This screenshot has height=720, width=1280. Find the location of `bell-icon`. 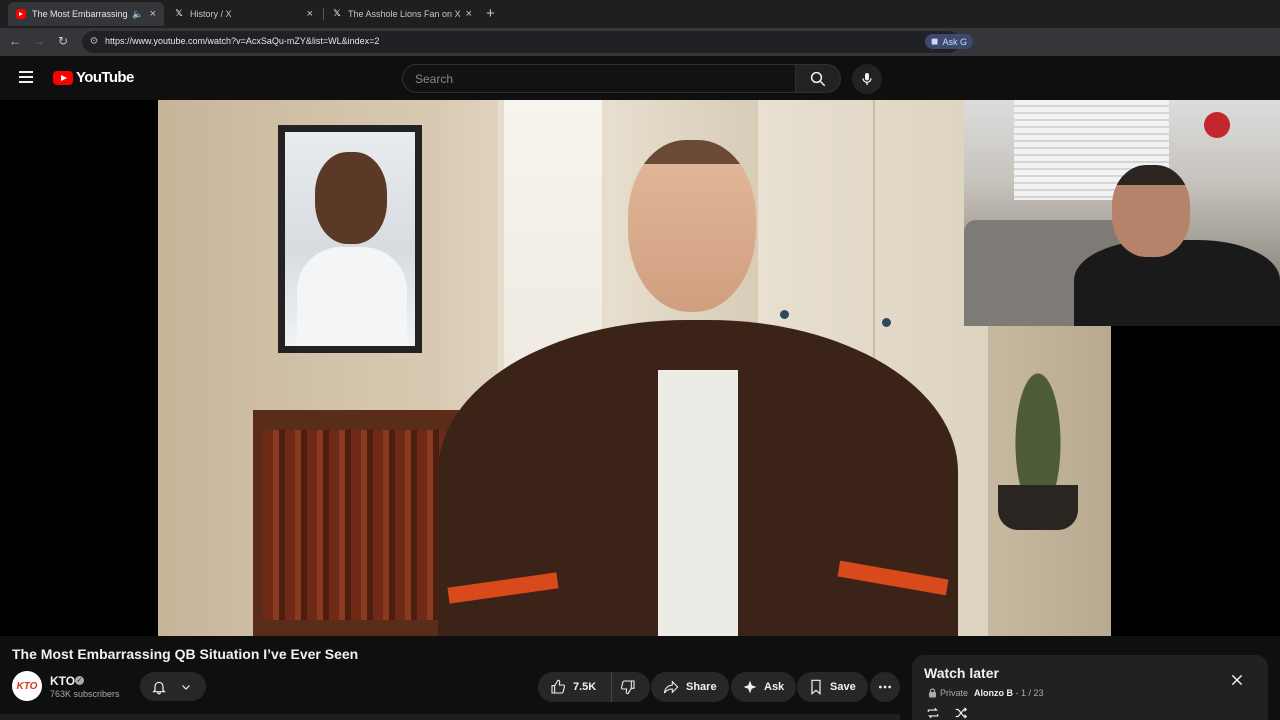

bell-icon is located at coordinates (159, 688).